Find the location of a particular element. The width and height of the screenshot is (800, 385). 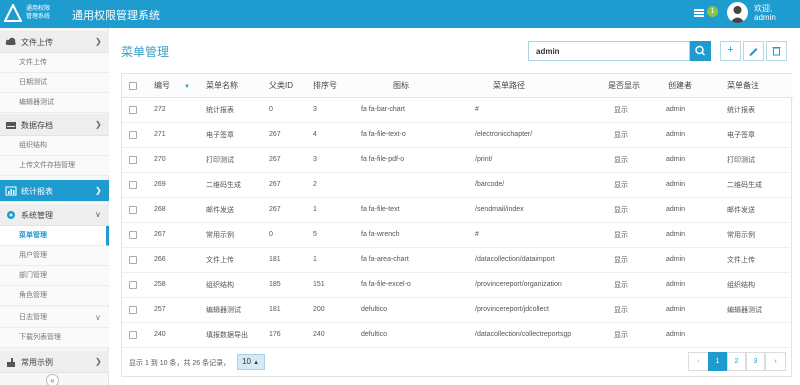

sidebar-item-department-management: 部门管理 is located at coordinates (54, 276).